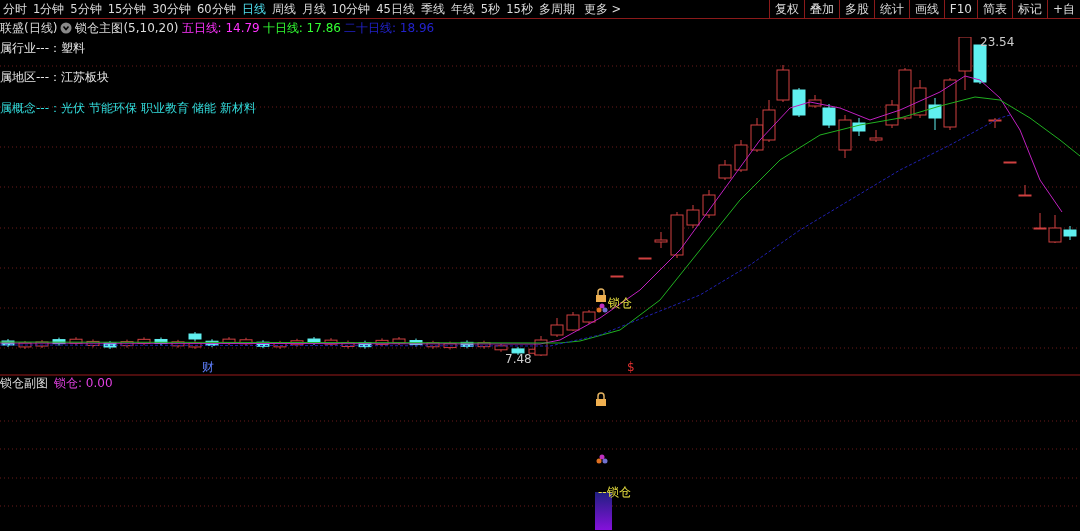 The width and height of the screenshot is (1080, 531). What do you see at coordinates (128, 108) in the screenshot?
I see `info-text: 属概念---：光伏 节能环保 职业教育 储能 新材料` at bounding box center [128, 108].